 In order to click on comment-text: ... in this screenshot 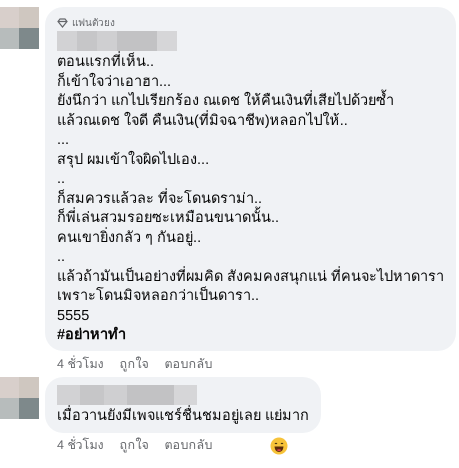, I will do `click(63, 140)`.